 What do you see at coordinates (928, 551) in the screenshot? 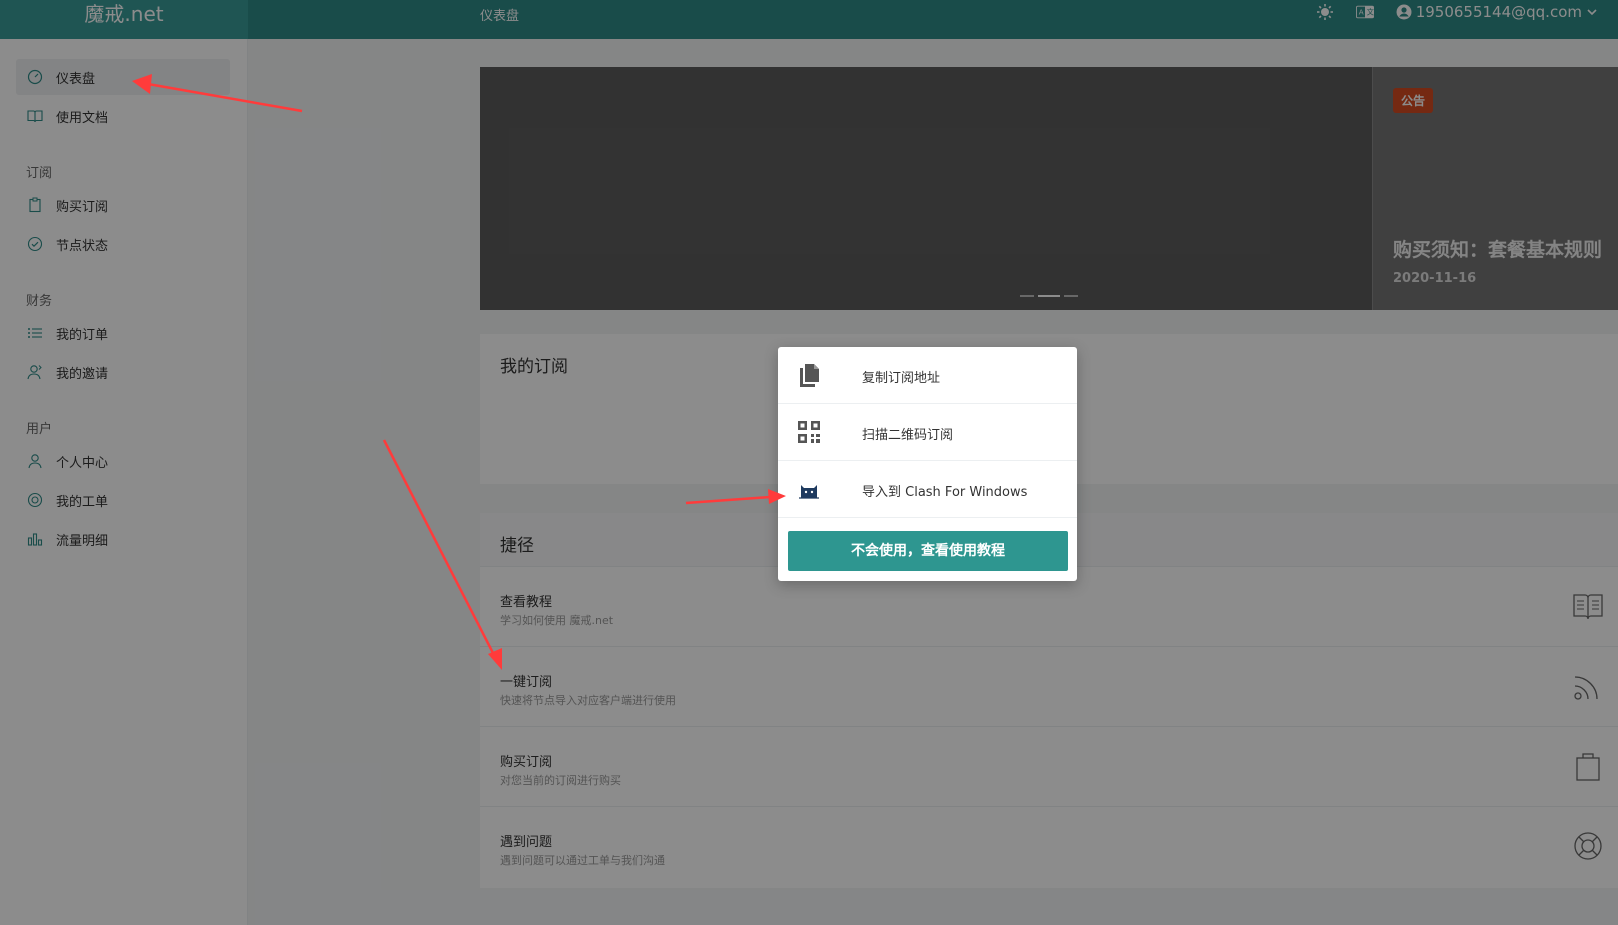
I see `view-tutorial-button: 不会使用，查看使用教程` at bounding box center [928, 551].